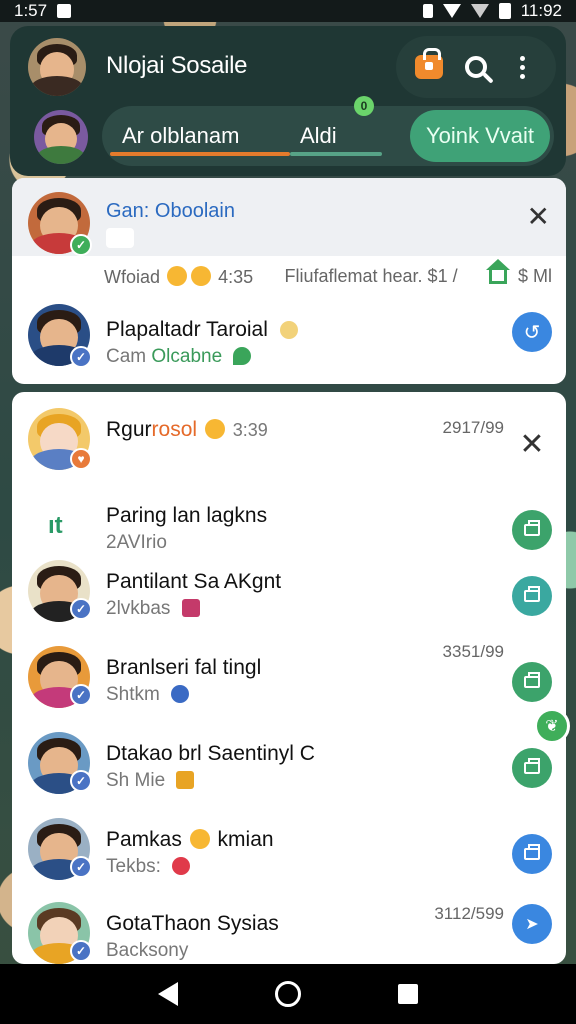 This screenshot has height=1024, width=576. Describe the element at coordinates (289, 441) in the screenshot. I see `list-item: ♥ Rgurrosol 3:39 2917/99 ✕` at that location.